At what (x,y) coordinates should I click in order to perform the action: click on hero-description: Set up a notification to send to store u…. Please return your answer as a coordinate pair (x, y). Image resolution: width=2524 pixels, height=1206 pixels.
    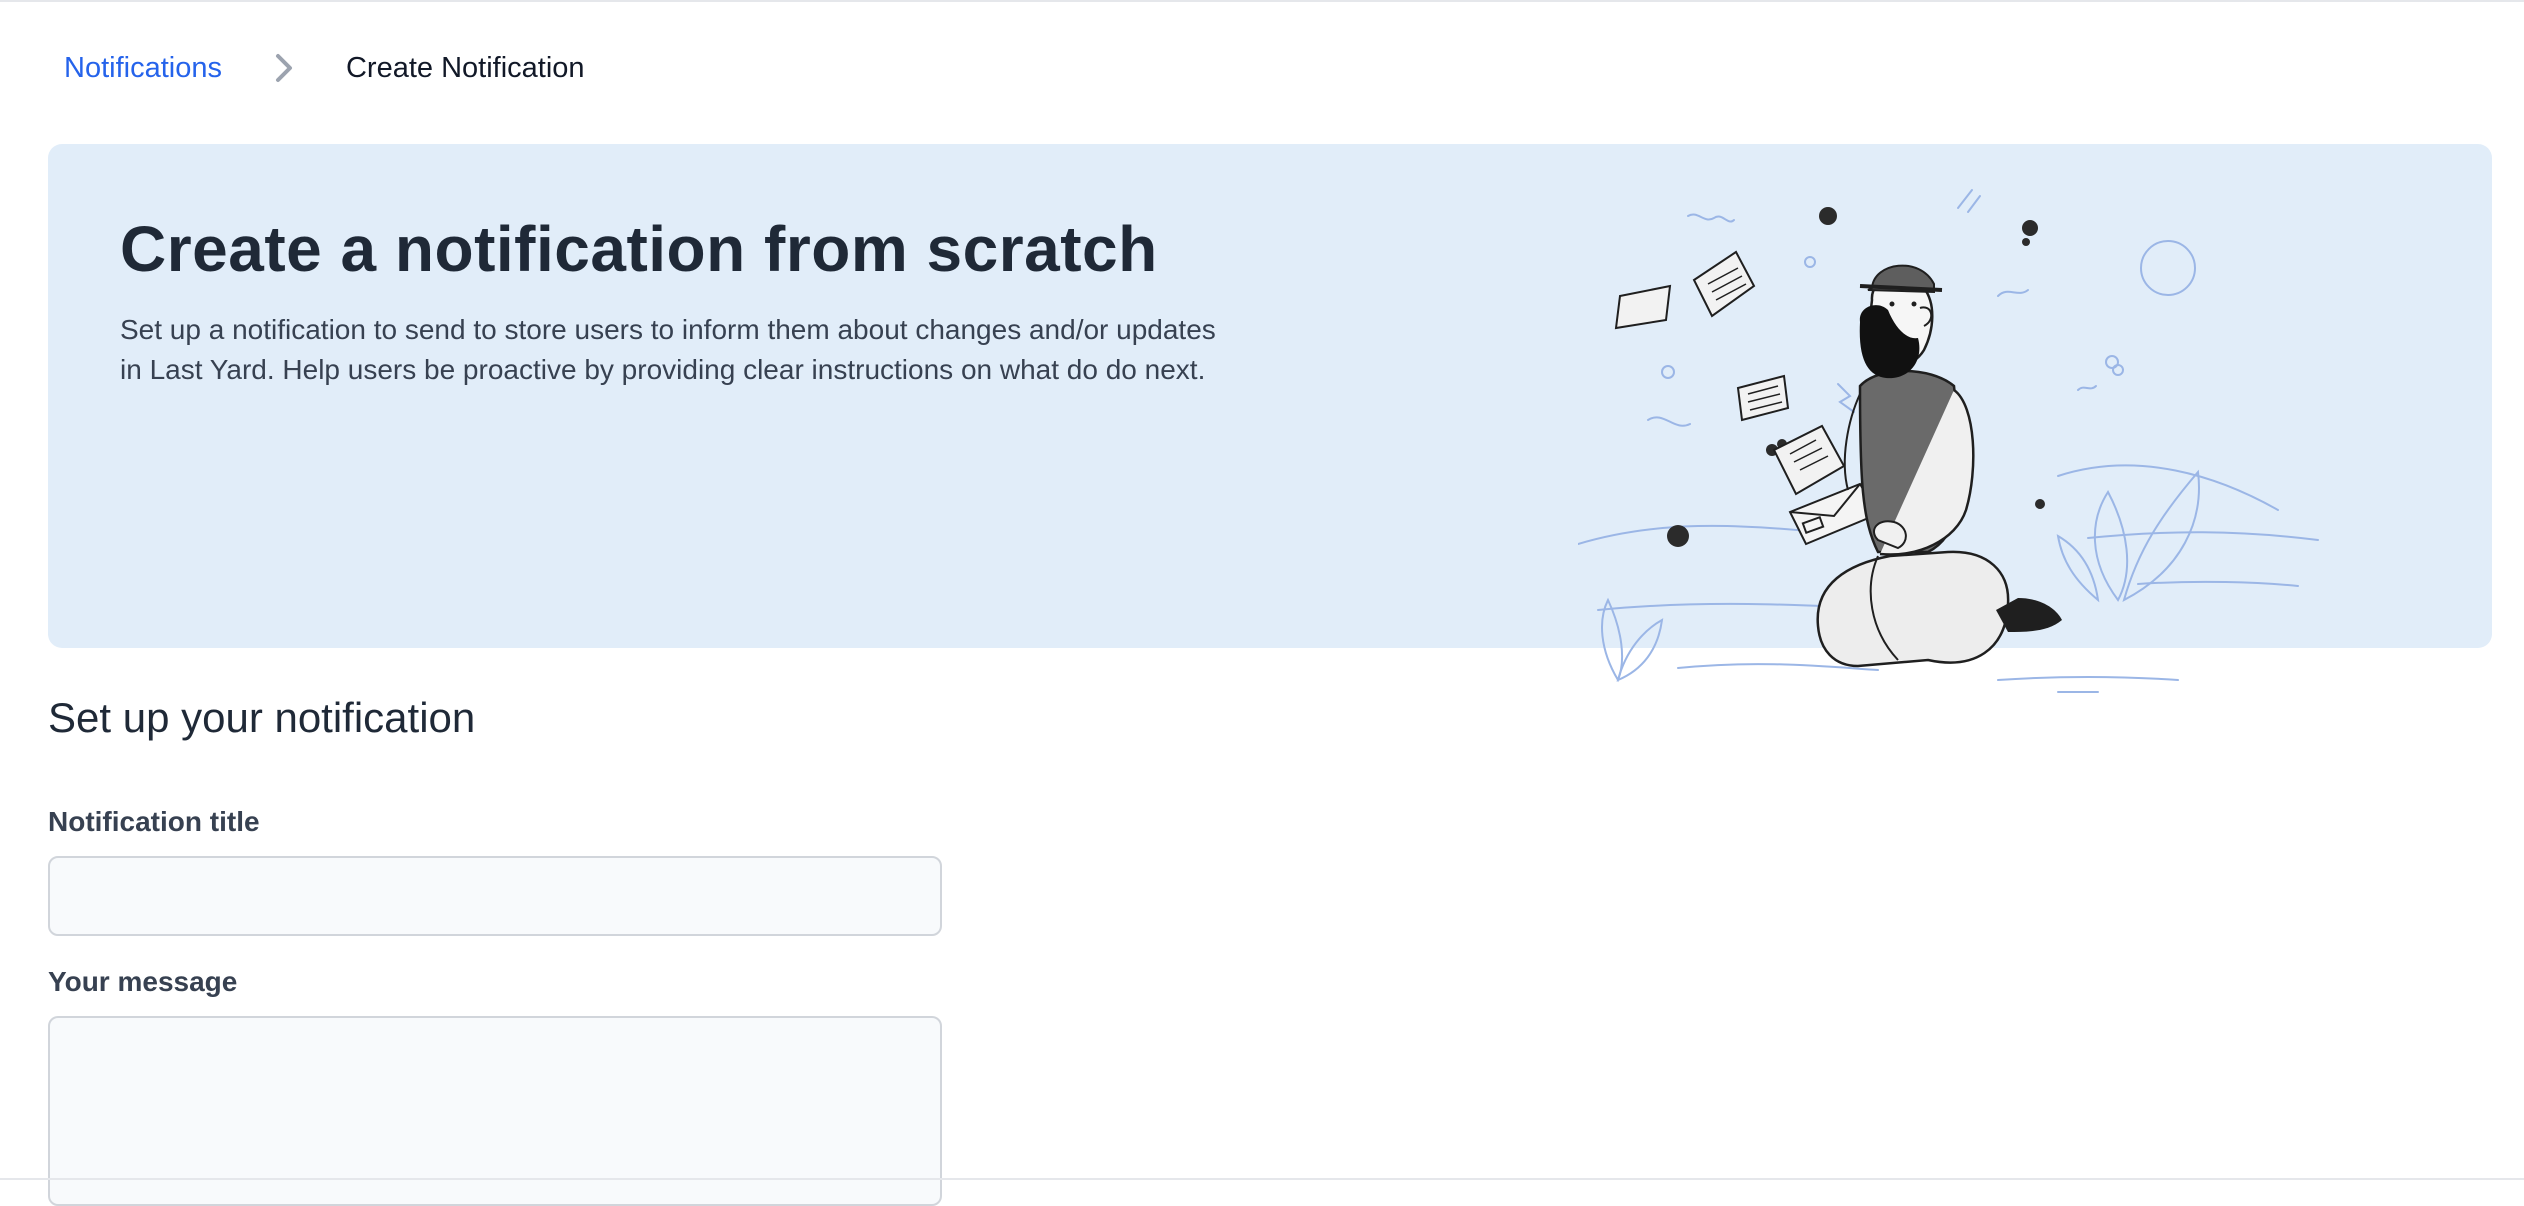
    Looking at the image, I should click on (668, 349).